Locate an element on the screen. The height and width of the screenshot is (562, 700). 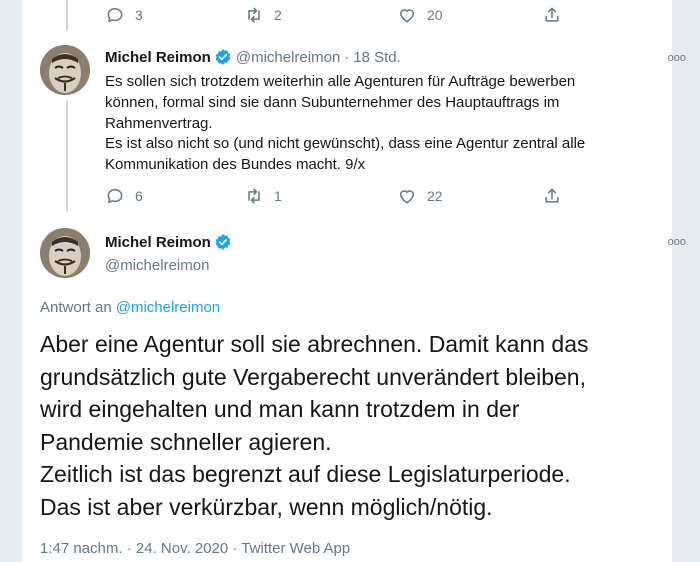
reply-button: 3 is located at coordinates (124, 15).